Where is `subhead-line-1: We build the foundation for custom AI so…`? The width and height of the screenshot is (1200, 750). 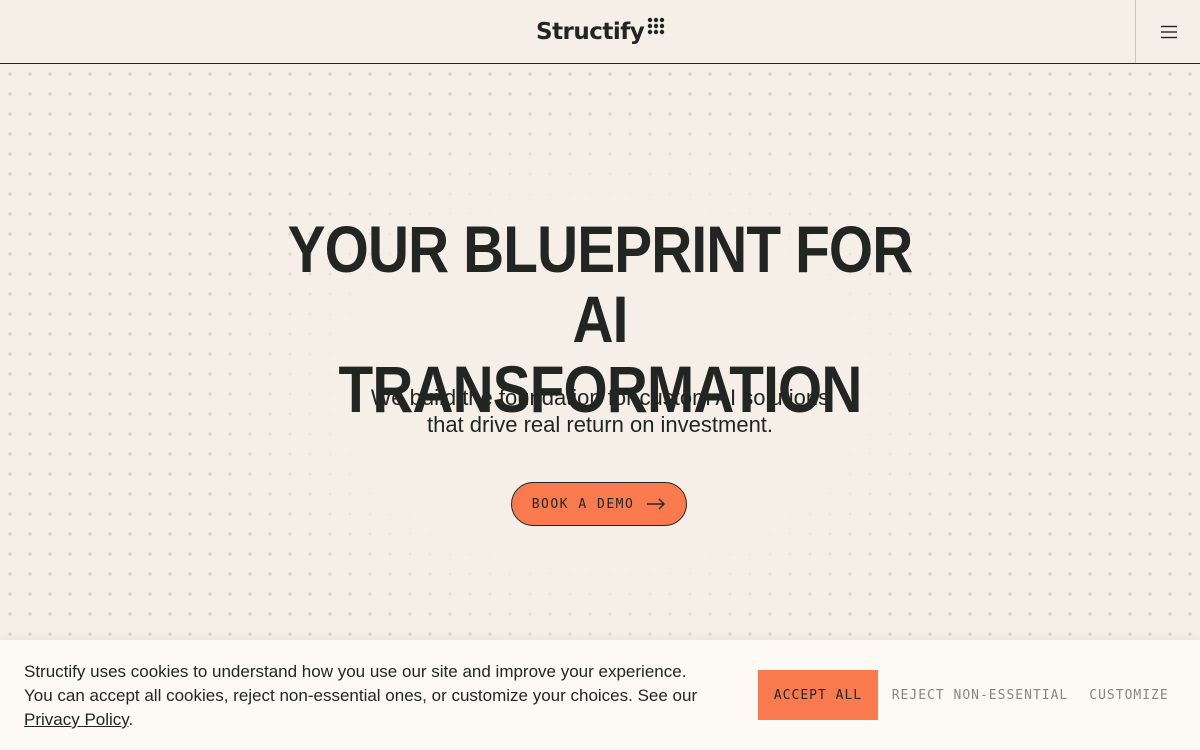 subhead-line-1: We build the foundation for custom AI so… is located at coordinates (600, 397).